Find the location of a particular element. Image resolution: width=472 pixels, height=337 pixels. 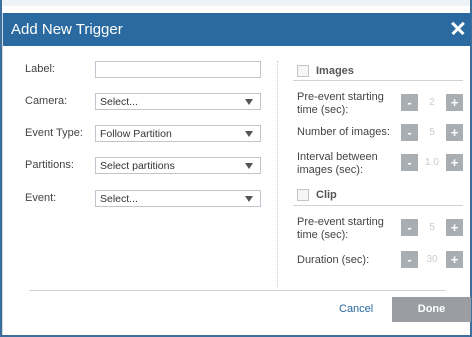

label-input is located at coordinates (178, 69).